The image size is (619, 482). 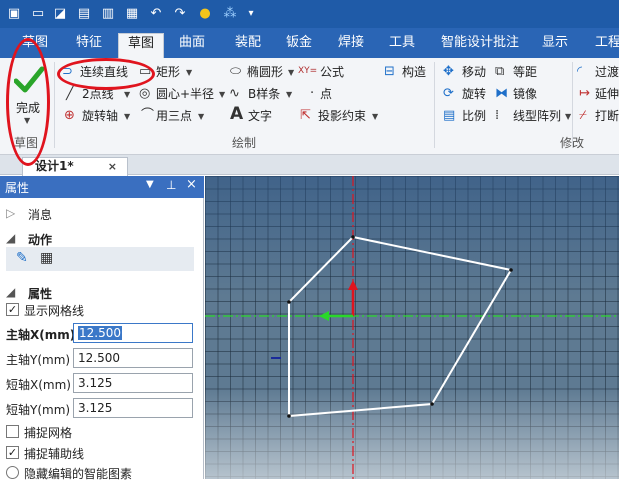 What do you see at coordinates (501, 93) in the screenshot?
I see `mirror-icon: ⧓` at bounding box center [501, 93].